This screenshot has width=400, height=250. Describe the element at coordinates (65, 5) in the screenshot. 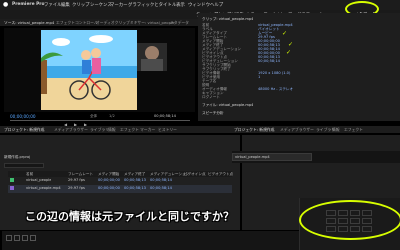

I see `menu-edit: 編集` at that location.